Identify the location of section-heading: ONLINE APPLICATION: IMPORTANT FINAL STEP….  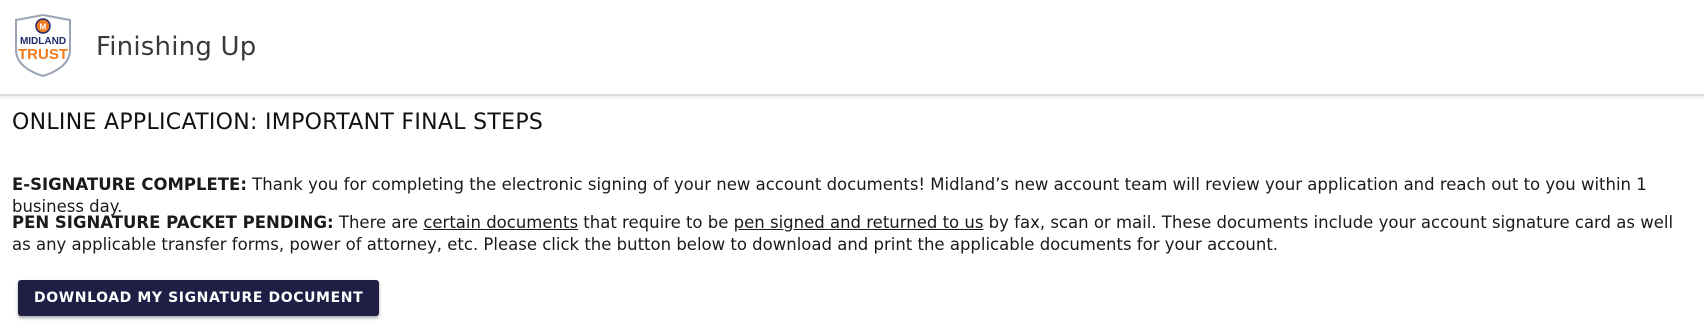
(278, 122).